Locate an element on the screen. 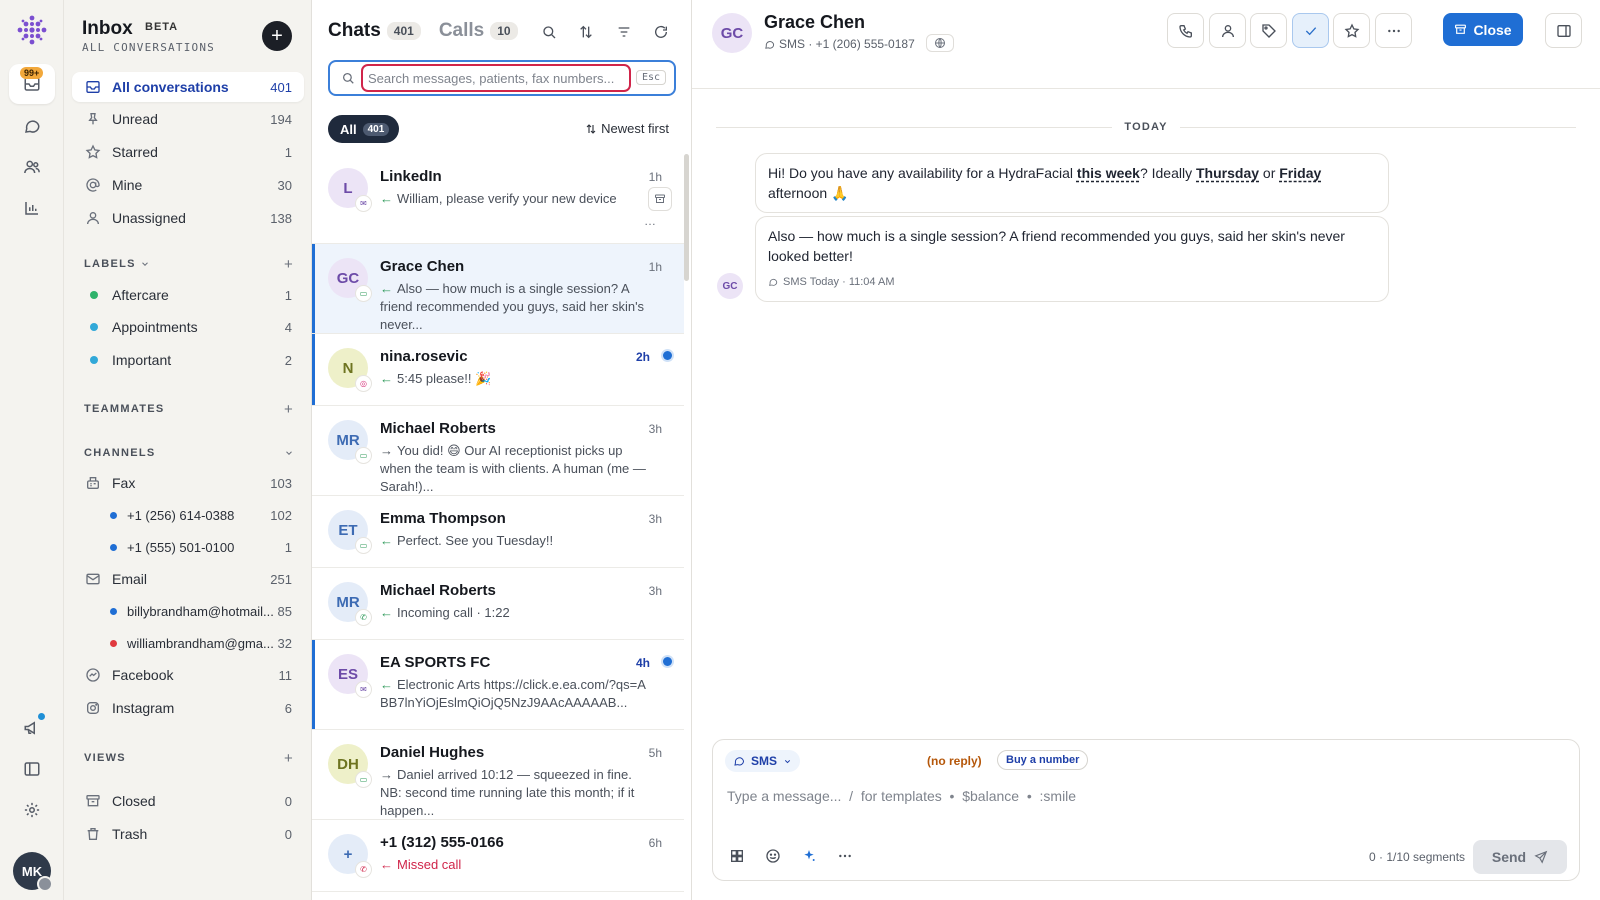  list-scrollbar is located at coordinates (686, 217).